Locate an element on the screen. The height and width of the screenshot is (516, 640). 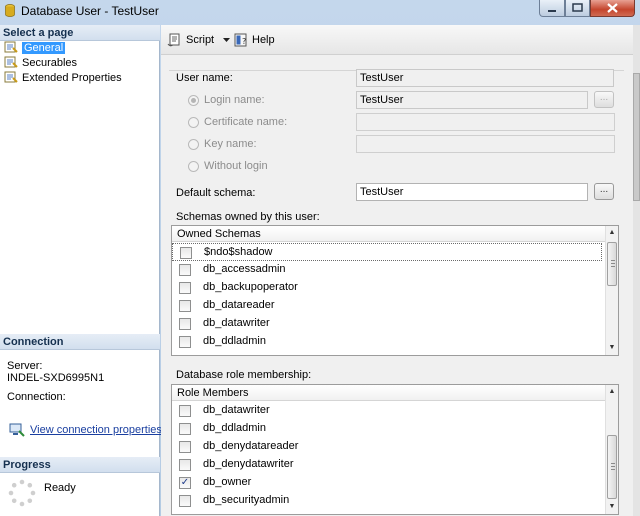
role-members-scrollbar: ▲ ▼ is located at coordinates (611, 449).